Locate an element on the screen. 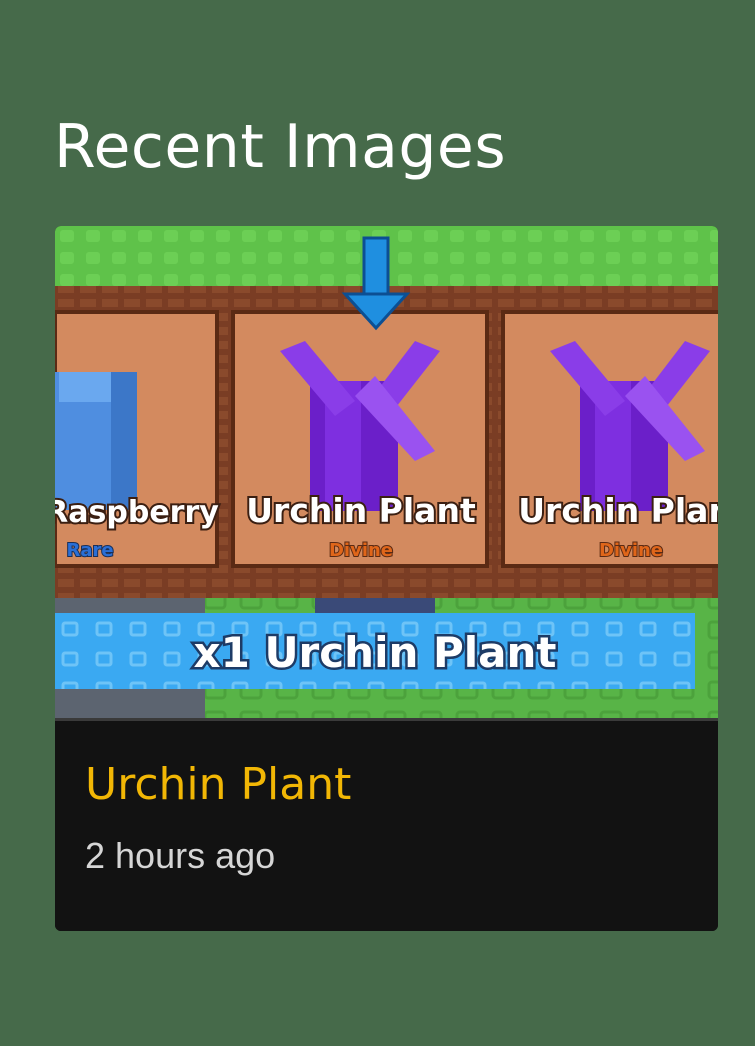 The height and width of the screenshot is (1046, 755). slot-1-label: Raspberry is located at coordinates (137, 512).